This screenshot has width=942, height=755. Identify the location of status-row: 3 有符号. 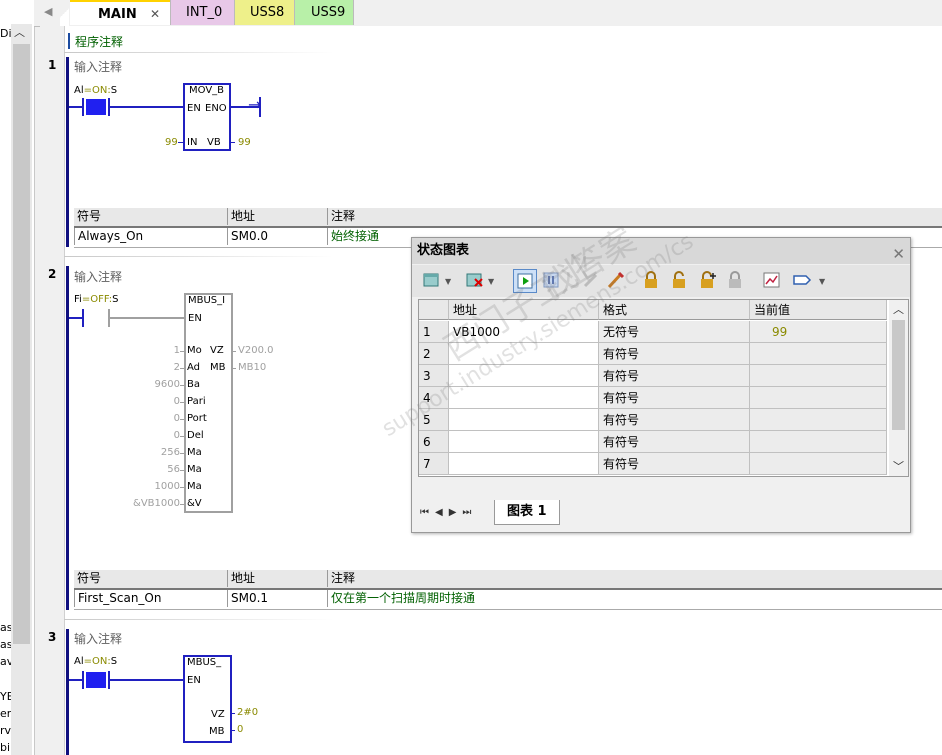
(653, 376).